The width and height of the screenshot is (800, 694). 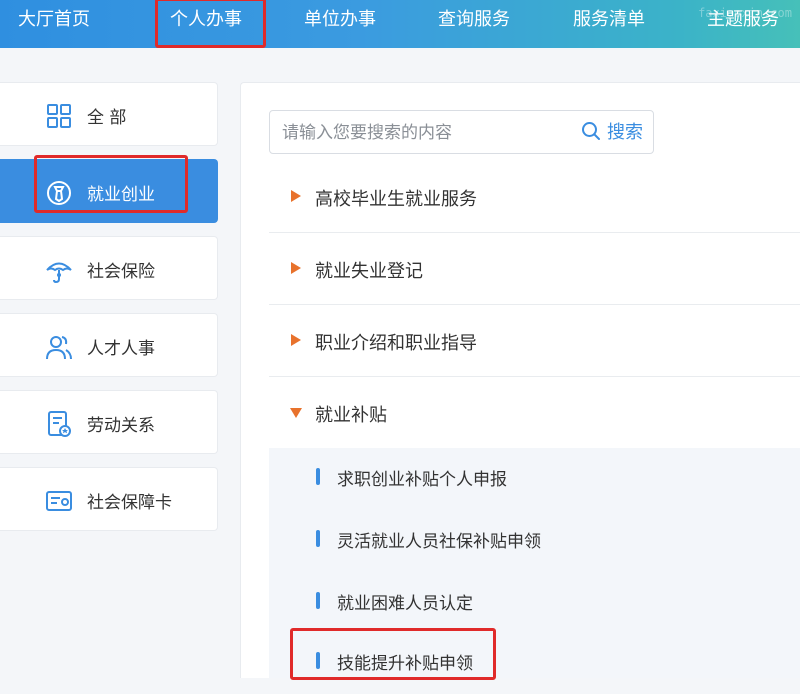 I want to click on sidebar-item-social-insurance: 社会保险, so click(x=109, y=268).